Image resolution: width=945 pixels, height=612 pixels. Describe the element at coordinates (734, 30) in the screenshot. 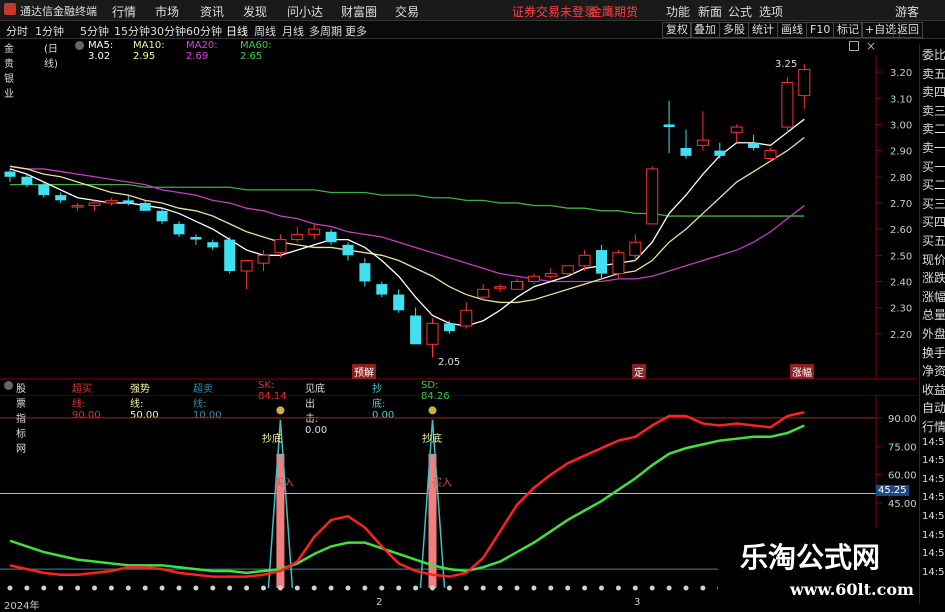

I see `btn-multi-stock: 多股` at that location.